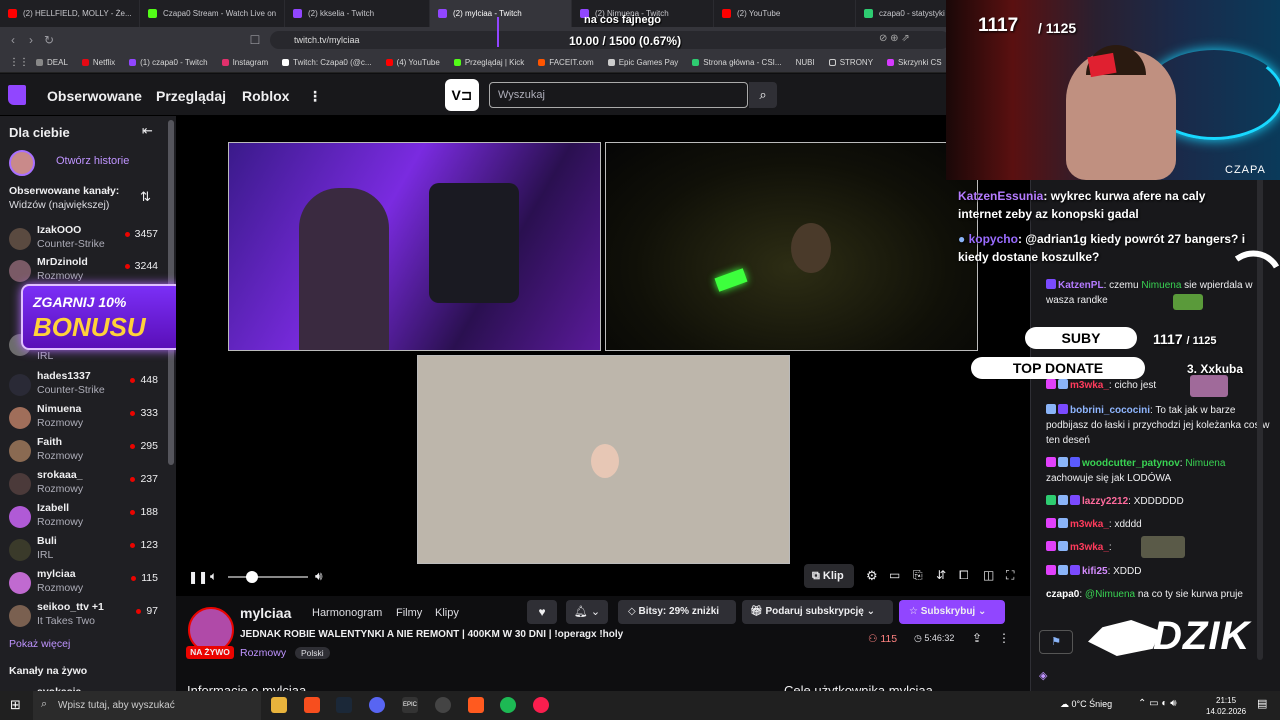  Describe the element at coordinates (1157, 703) in the screenshot. I see `tray-icons: ⌃ ▭ ◐ 🔊︎` at that location.